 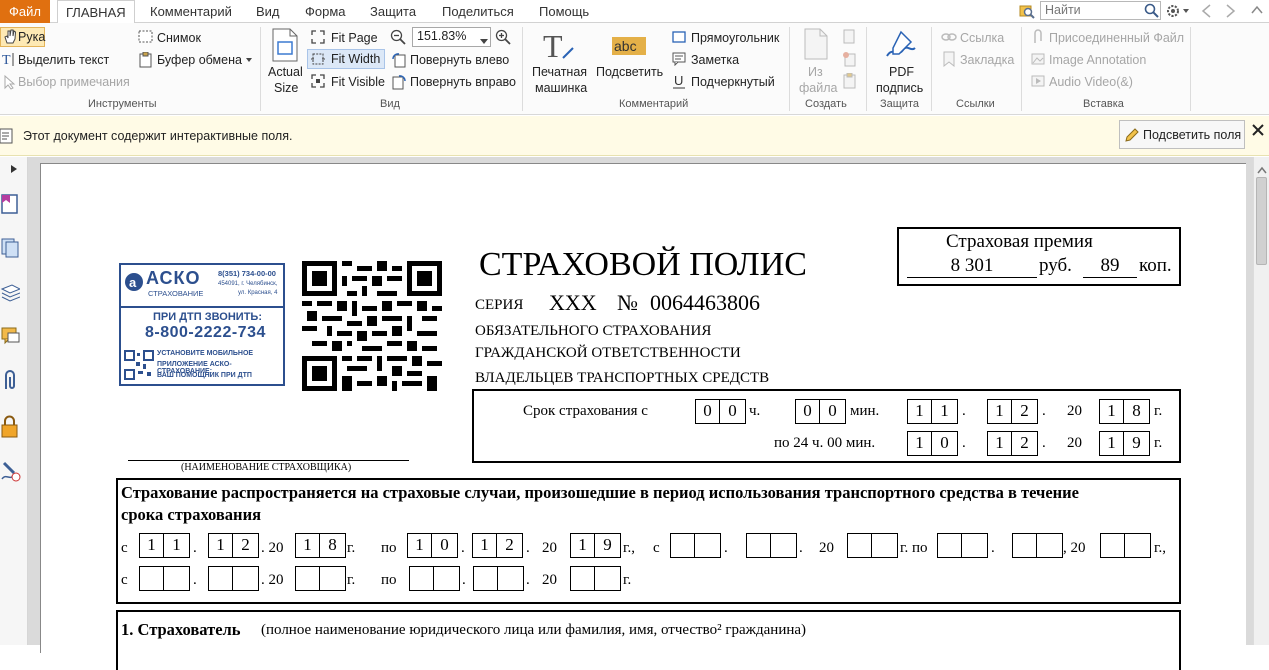 What do you see at coordinates (1231, 12) in the screenshot?
I see `forward-arrow-icon` at bounding box center [1231, 12].